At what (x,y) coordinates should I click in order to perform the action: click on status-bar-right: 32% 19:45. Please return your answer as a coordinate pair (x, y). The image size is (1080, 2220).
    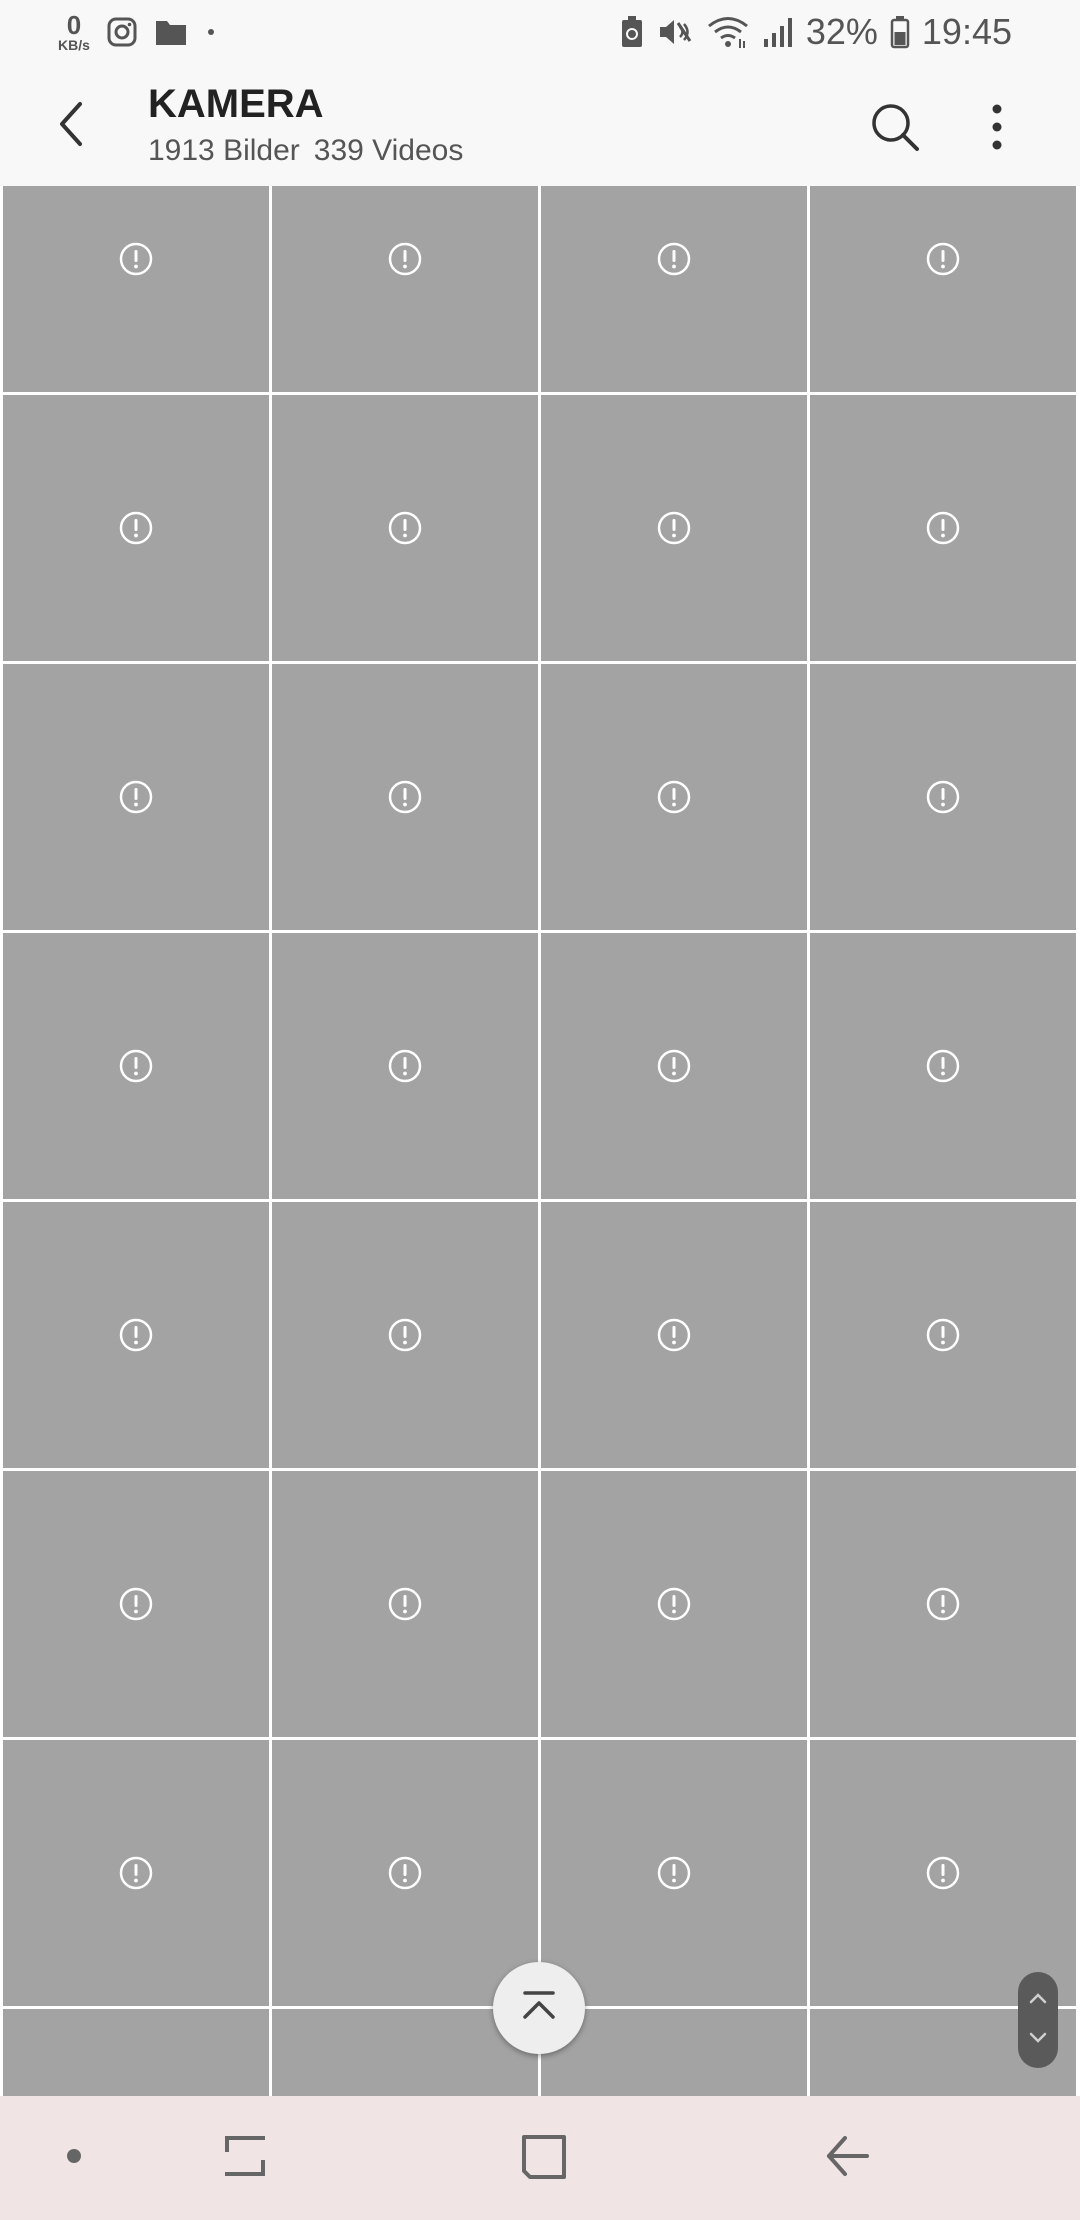
    Looking at the image, I should click on (816, 32).